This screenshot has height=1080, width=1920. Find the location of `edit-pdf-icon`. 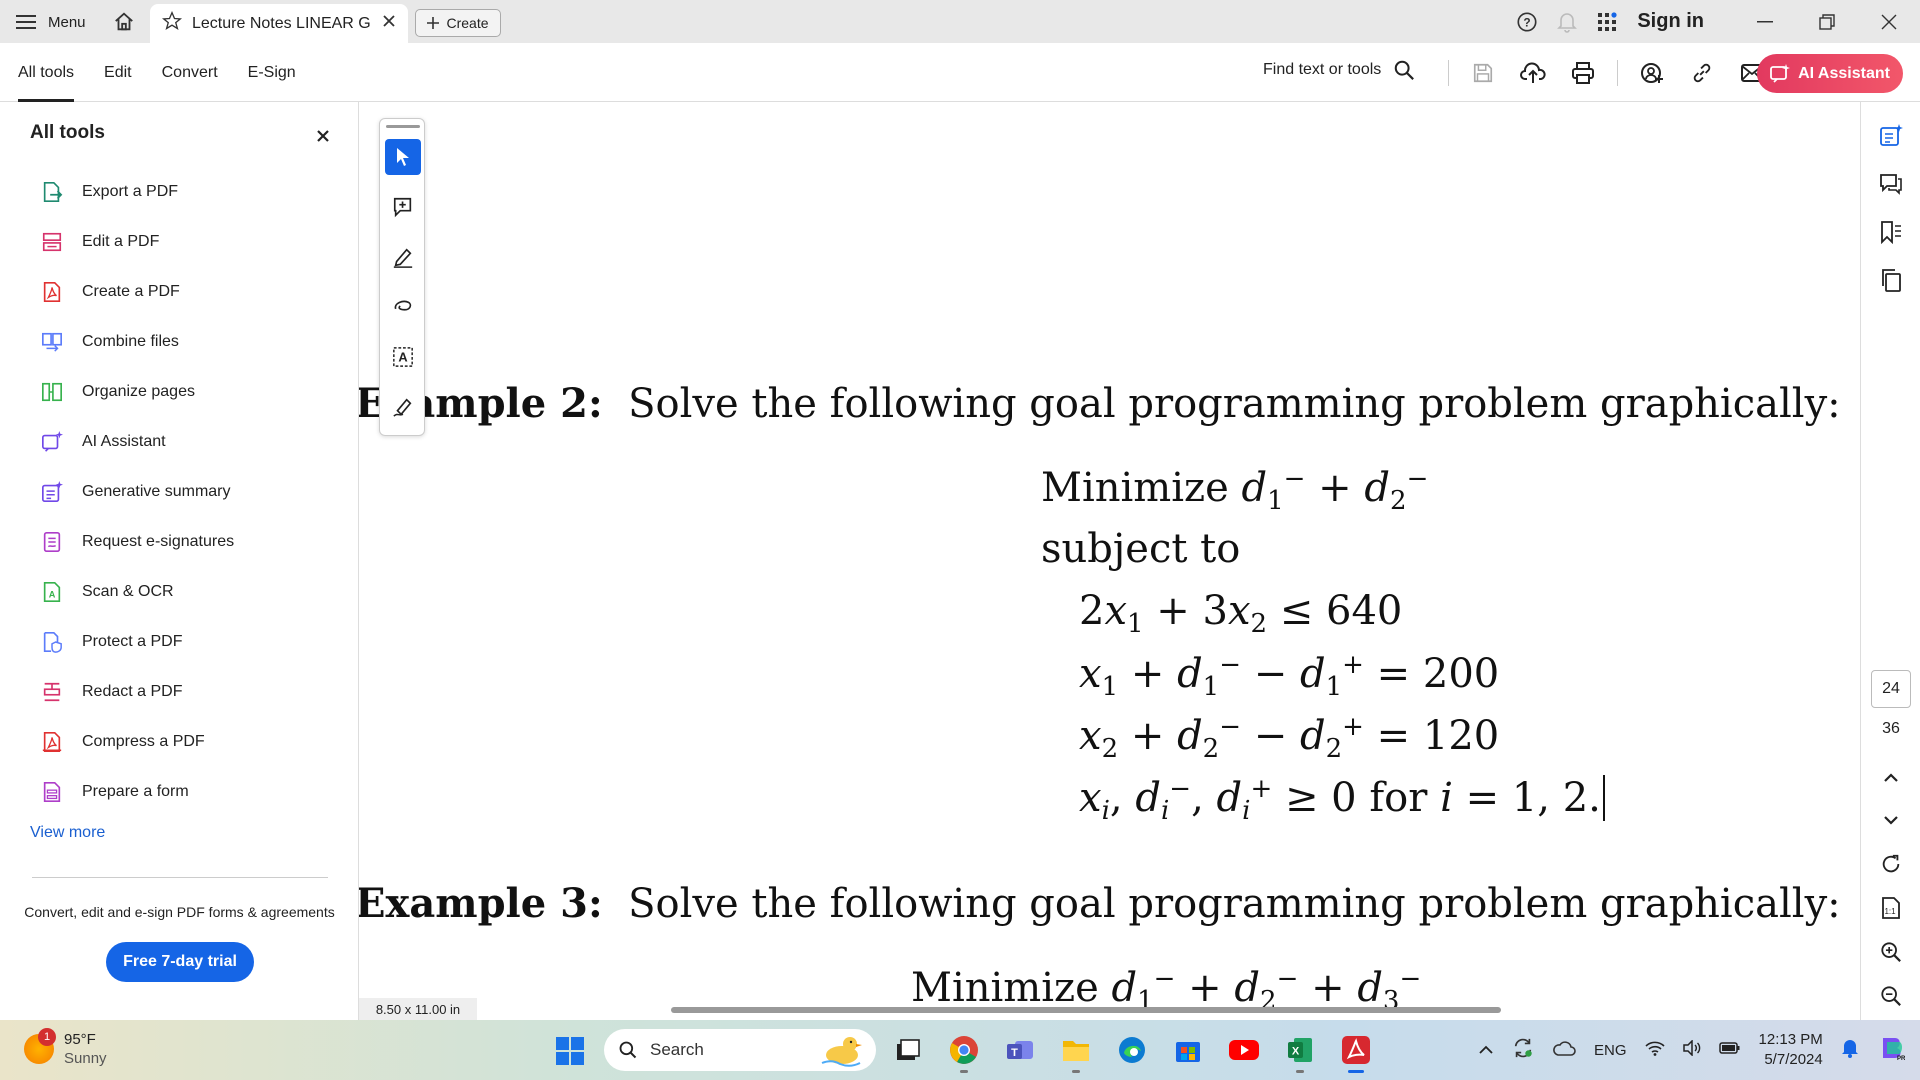

edit-pdf-icon is located at coordinates (52, 242).